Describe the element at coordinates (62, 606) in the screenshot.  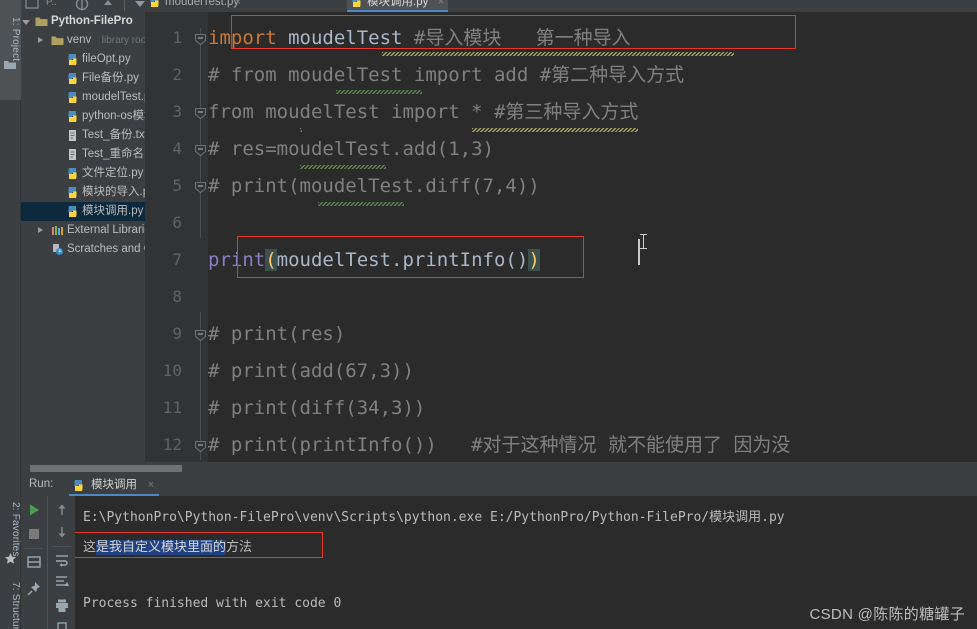
I see `print-icon` at that location.